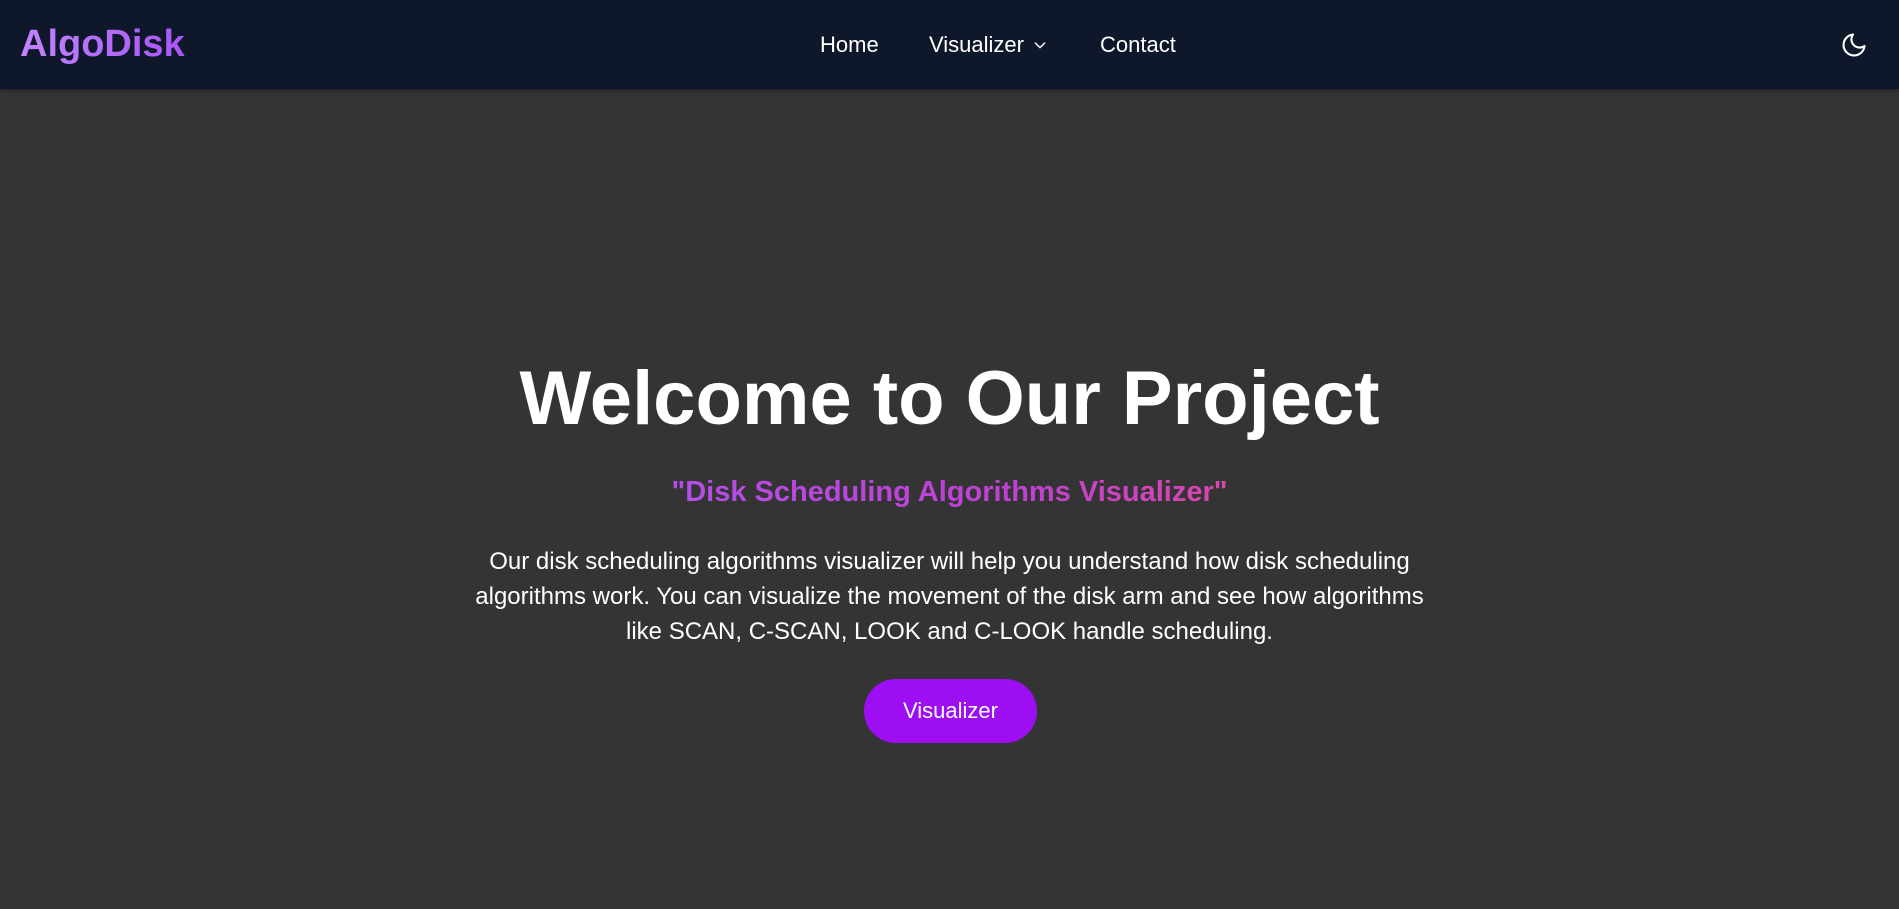 The width and height of the screenshot is (1899, 909). I want to click on brand-logo: AlgoDisk, so click(102, 44).